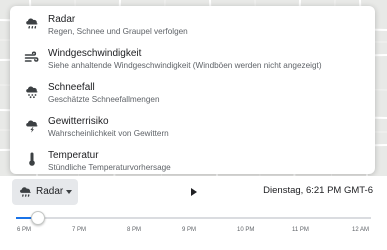 The width and height of the screenshot is (387, 250). I want to click on thunder-cloud-icon, so click(32, 126).